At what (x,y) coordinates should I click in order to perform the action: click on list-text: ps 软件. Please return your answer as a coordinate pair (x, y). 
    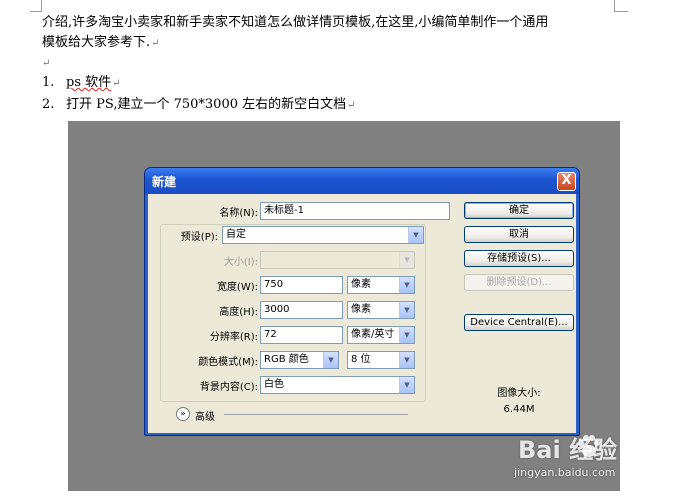
    Looking at the image, I should click on (89, 82).